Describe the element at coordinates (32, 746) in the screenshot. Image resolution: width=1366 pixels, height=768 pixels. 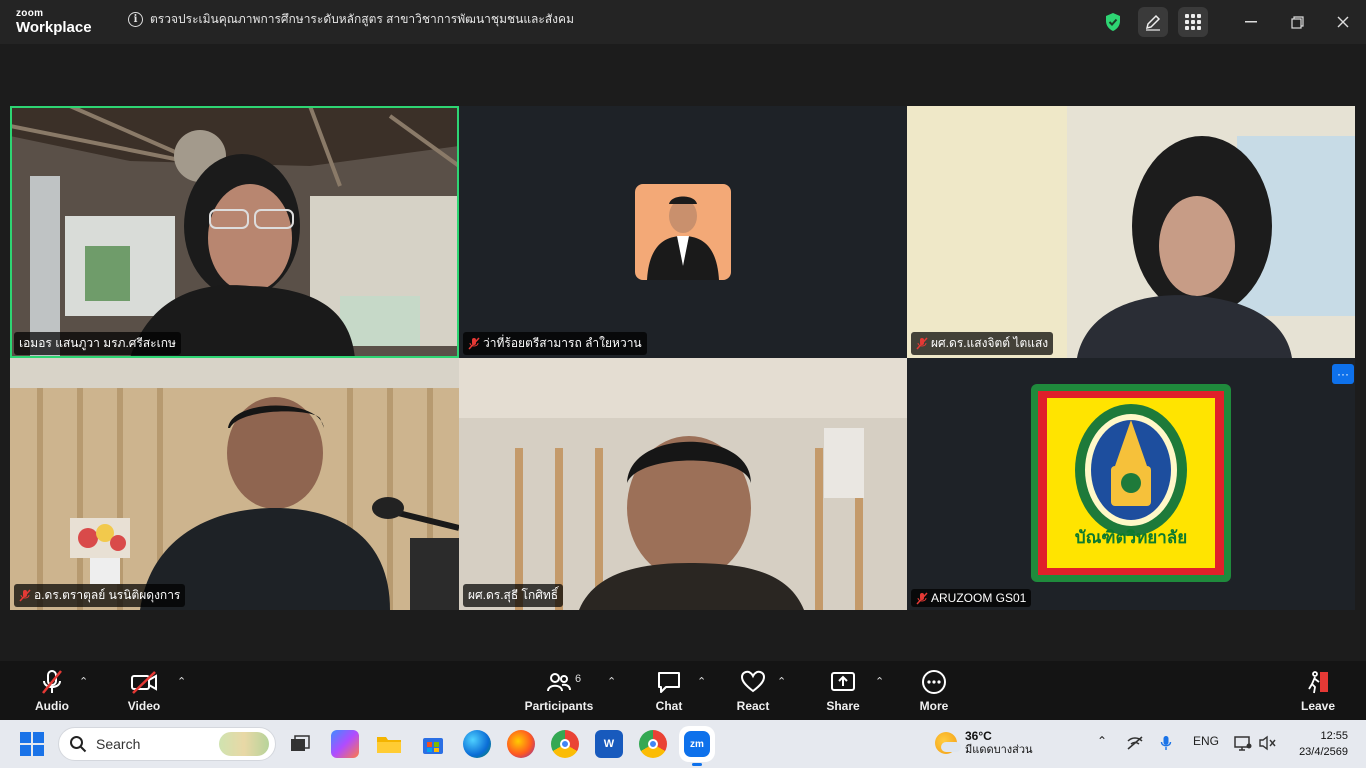
I see `windows-start-icon` at that location.